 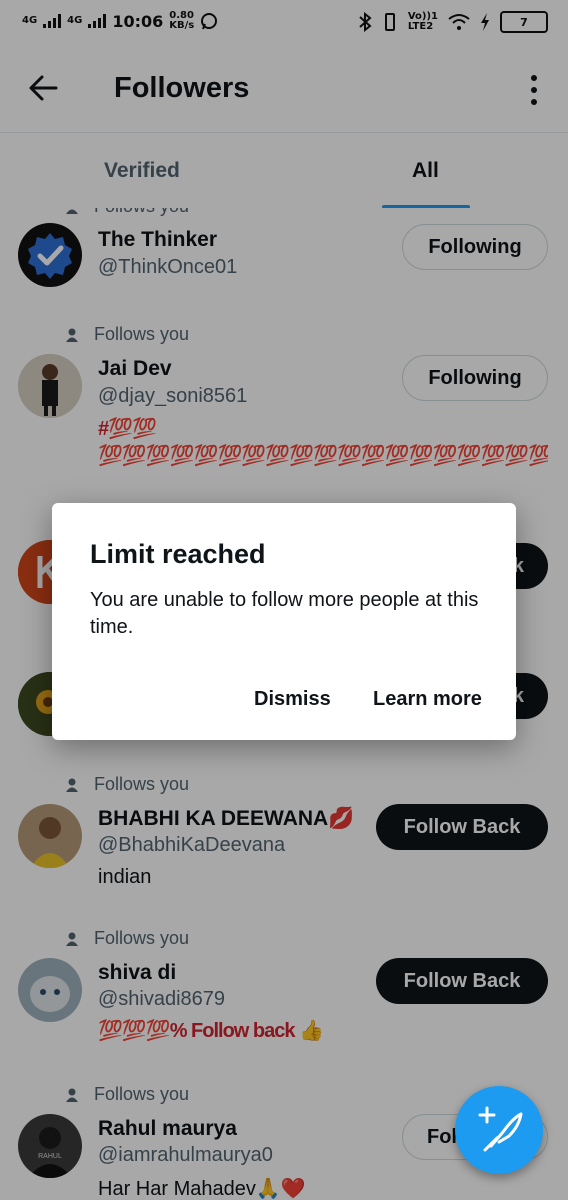 What do you see at coordinates (427, 699) in the screenshot?
I see `learn-more-button: Learn more` at bounding box center [427, 699].